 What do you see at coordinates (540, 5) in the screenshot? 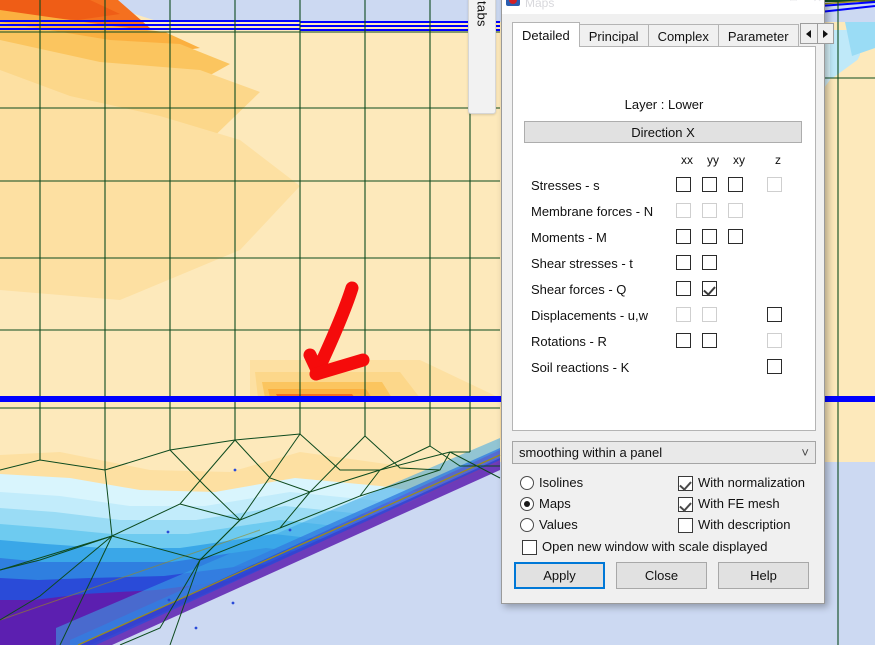
I see `dialog-title: Maps` at bounding box center [540, 5].